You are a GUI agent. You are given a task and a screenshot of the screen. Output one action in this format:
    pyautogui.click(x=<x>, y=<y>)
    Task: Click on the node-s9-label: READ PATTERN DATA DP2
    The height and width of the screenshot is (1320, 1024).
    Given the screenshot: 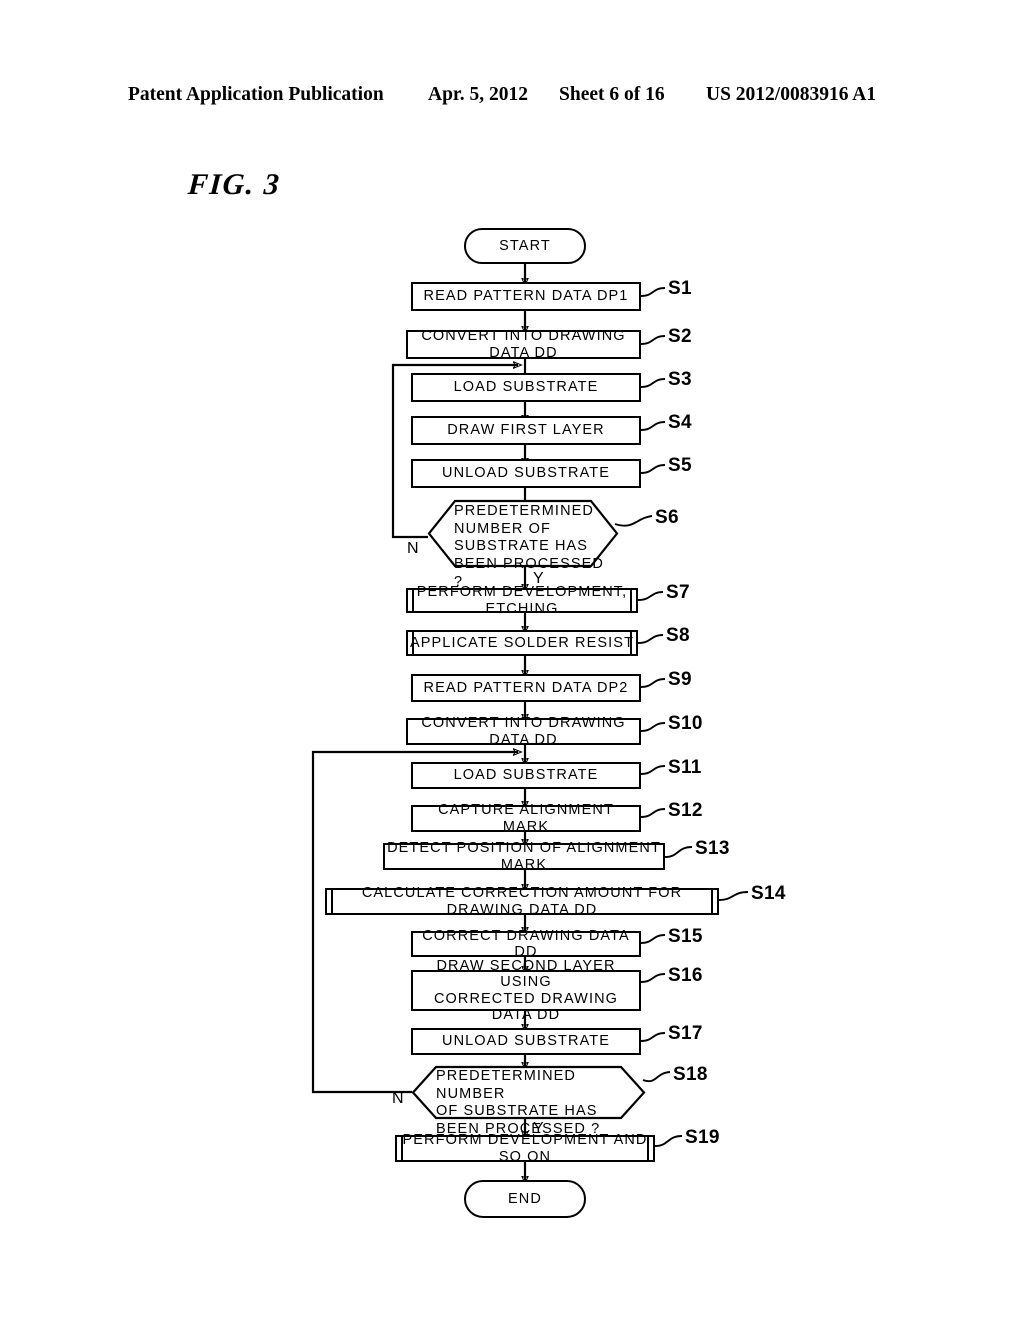 What is the action you would take?
    pyautogui.click(x=526, y=687)
    